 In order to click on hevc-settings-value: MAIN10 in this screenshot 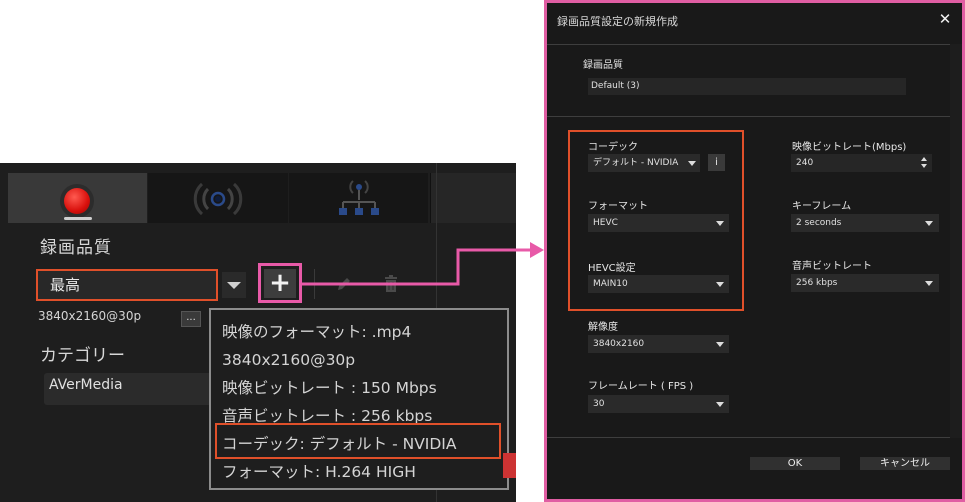, I will do `click(610, 284)`.